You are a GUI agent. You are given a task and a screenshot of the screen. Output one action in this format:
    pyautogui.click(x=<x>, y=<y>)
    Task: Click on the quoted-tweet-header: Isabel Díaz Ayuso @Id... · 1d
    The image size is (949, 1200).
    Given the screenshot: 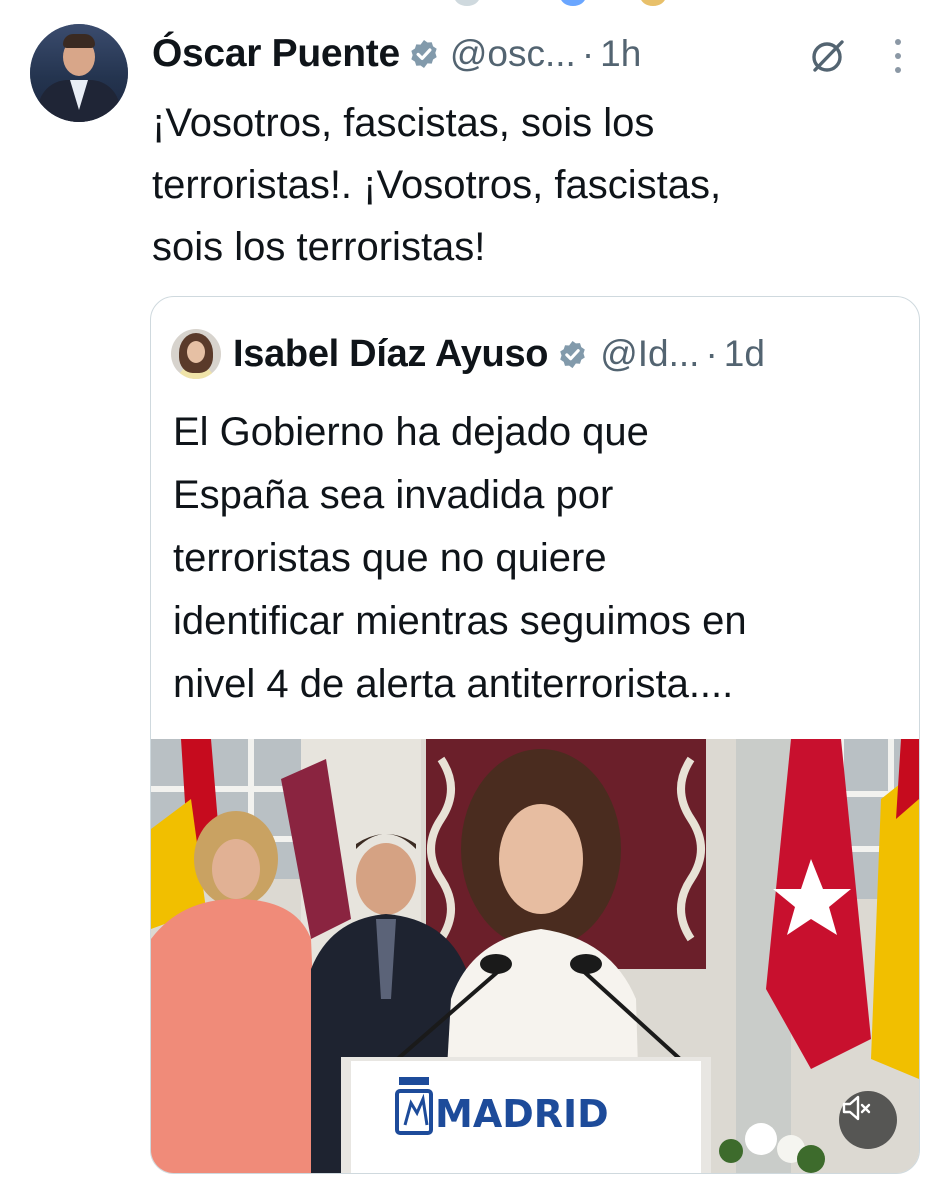 What is the action you would take?
    pyautogui.click(x=499, y=354)
    